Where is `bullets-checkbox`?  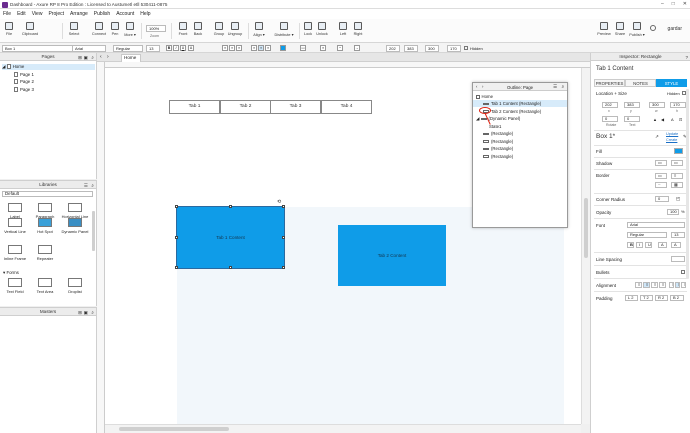 bullets-checkbox is located at coordinates (683, 272).